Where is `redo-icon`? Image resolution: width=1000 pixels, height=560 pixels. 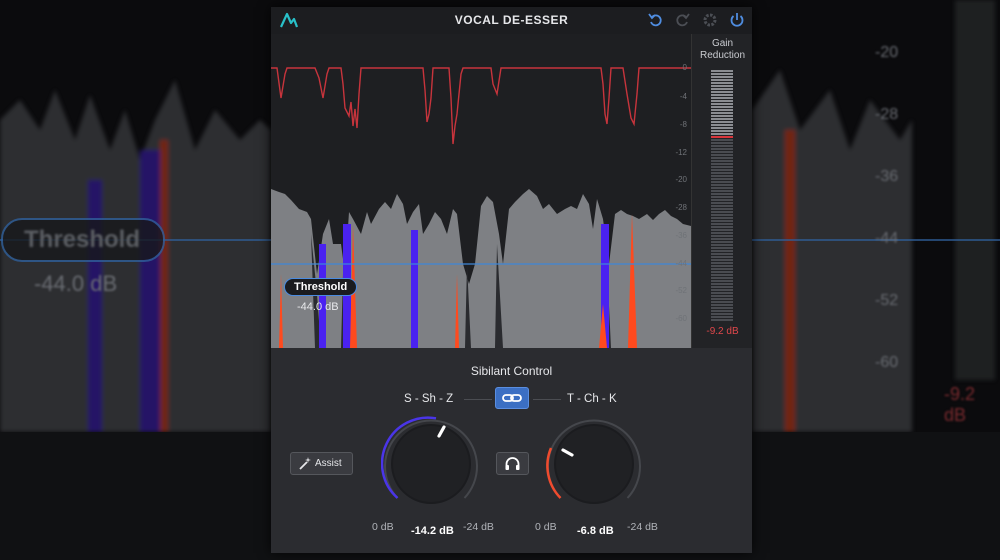
redo-icon is located at coordinates (682, 20).